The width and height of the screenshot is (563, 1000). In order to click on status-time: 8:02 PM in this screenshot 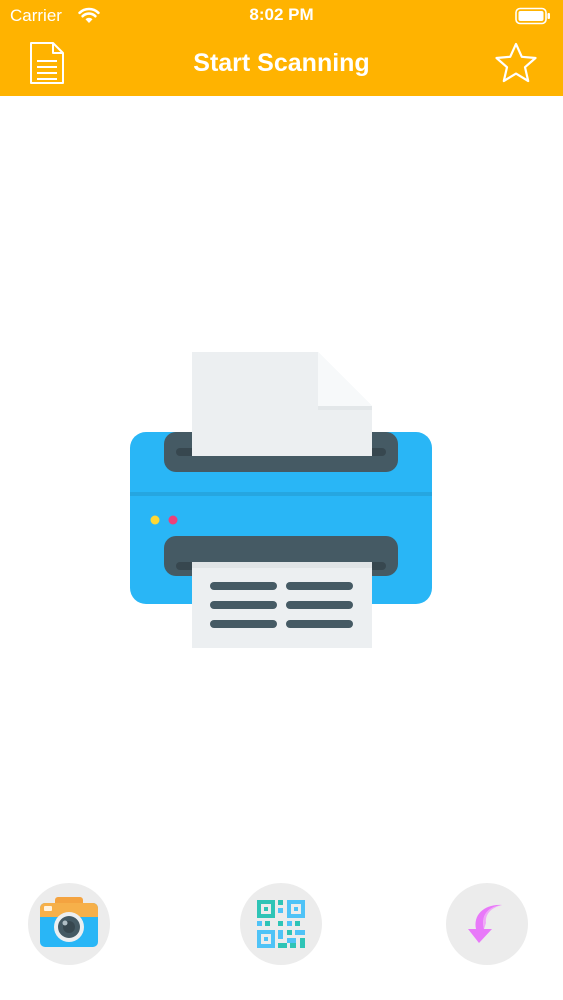, I will do `click(281, 14)`.